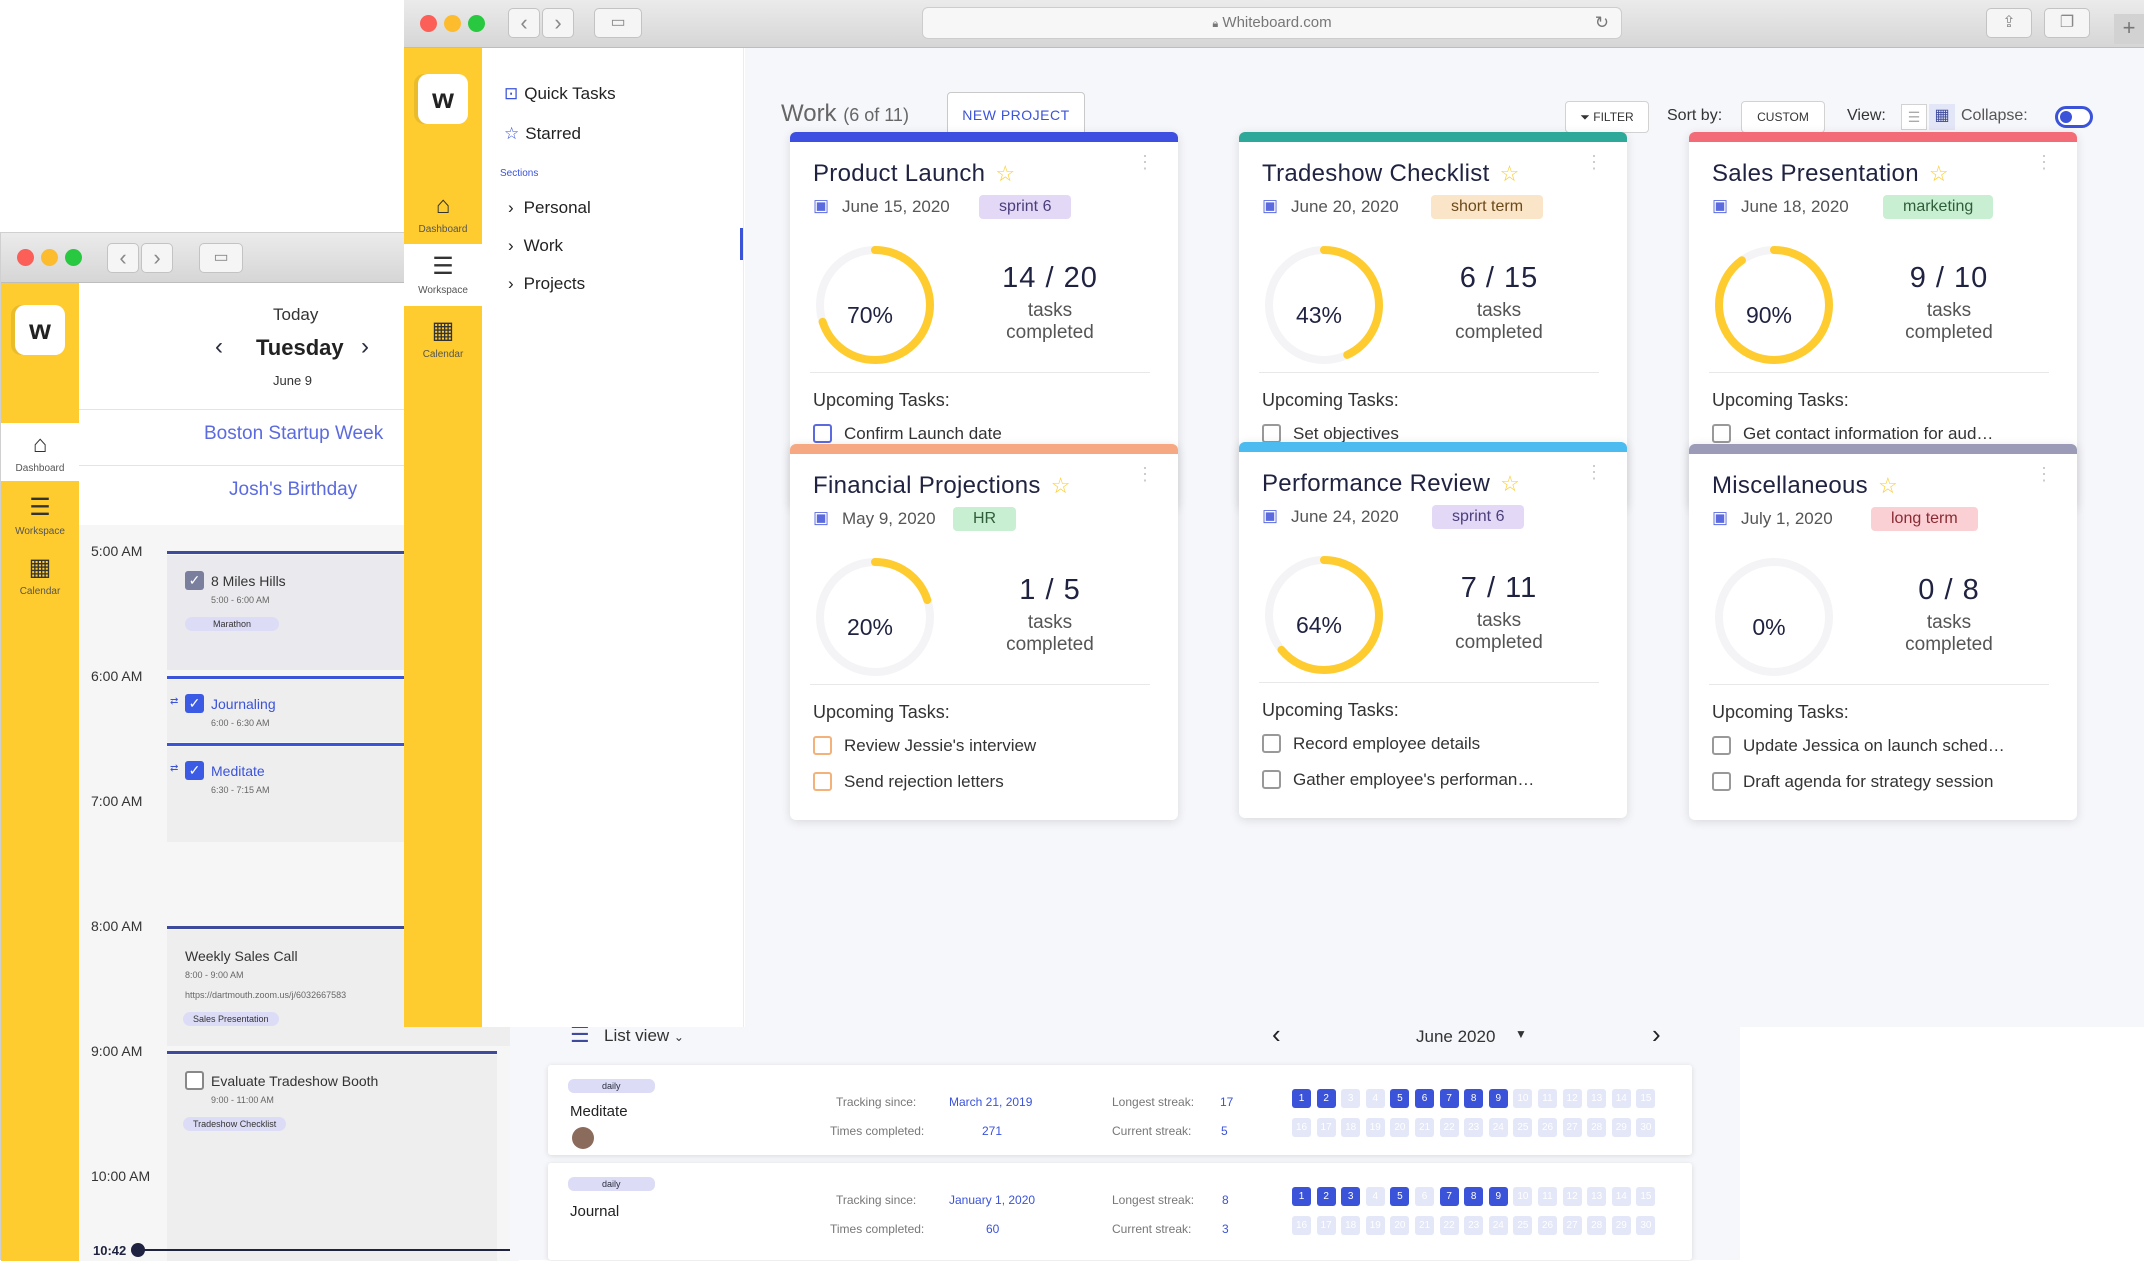  What do you see at coordinates (25, 257) in the screenshot?
I see `close-light` at bounding box center [25, 257].